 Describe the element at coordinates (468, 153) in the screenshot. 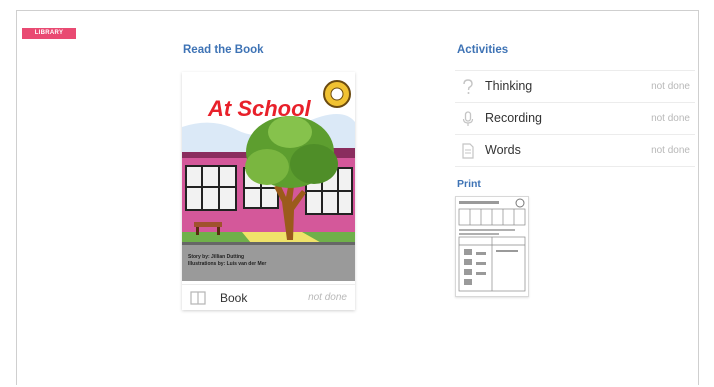

I see `document-icon` at that location.